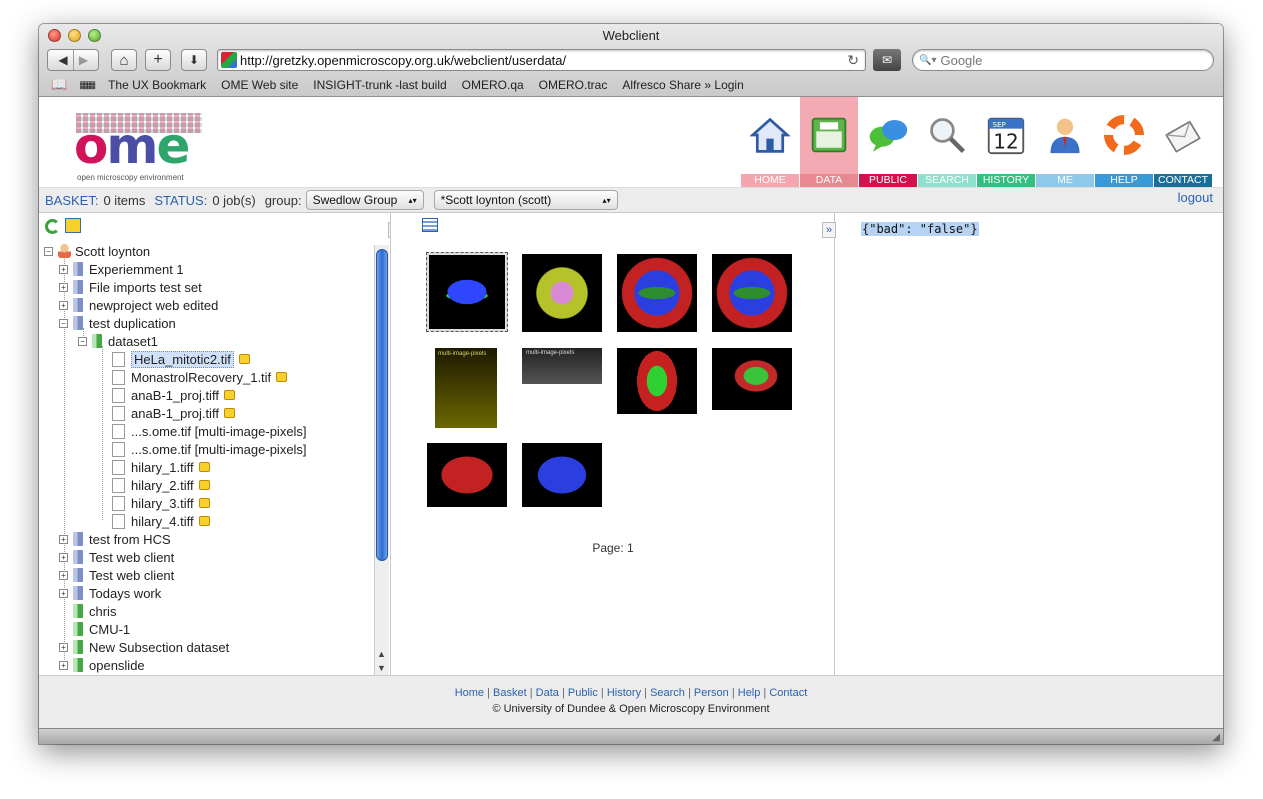 This screenshot has height=799, width=1263. What do you see at coordinates (259, 85) in the screenshot?
I see `bookmark-ome-site: OME Web site` at bounding box center [259, 85].